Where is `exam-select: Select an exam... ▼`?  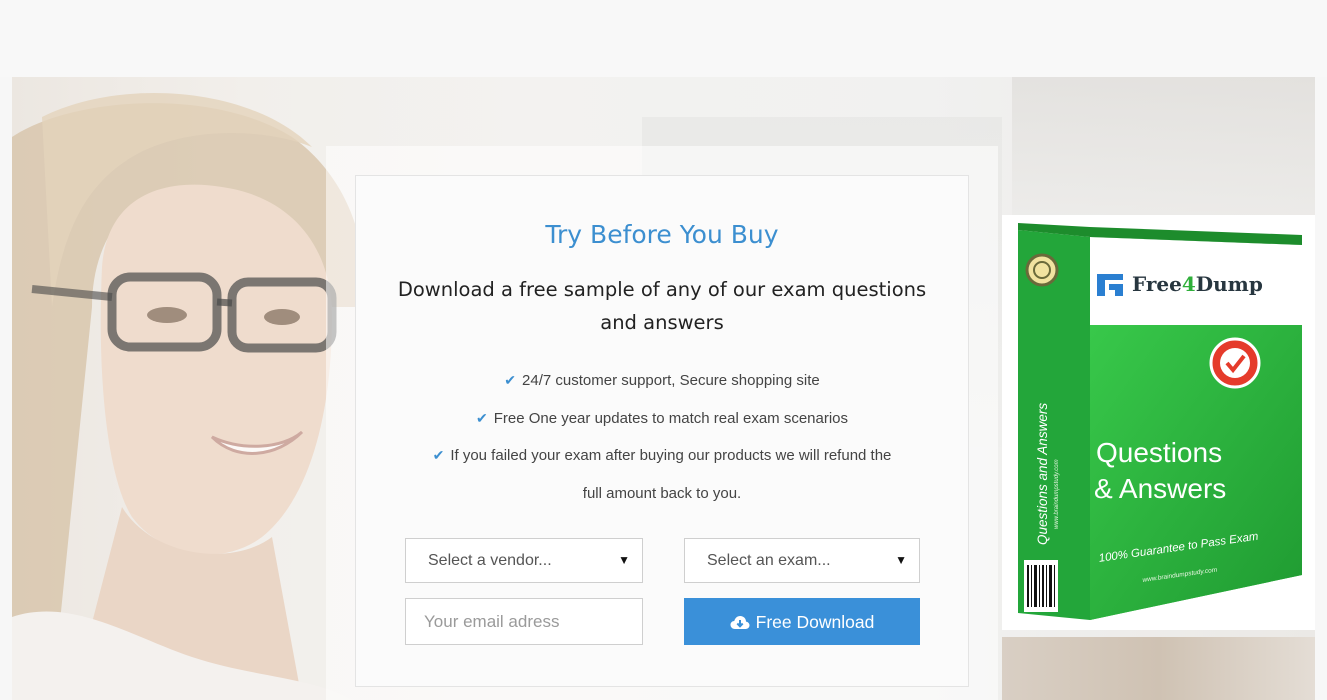
exam-select: Select an exam... ▼ is located at coordinates (802, 560).